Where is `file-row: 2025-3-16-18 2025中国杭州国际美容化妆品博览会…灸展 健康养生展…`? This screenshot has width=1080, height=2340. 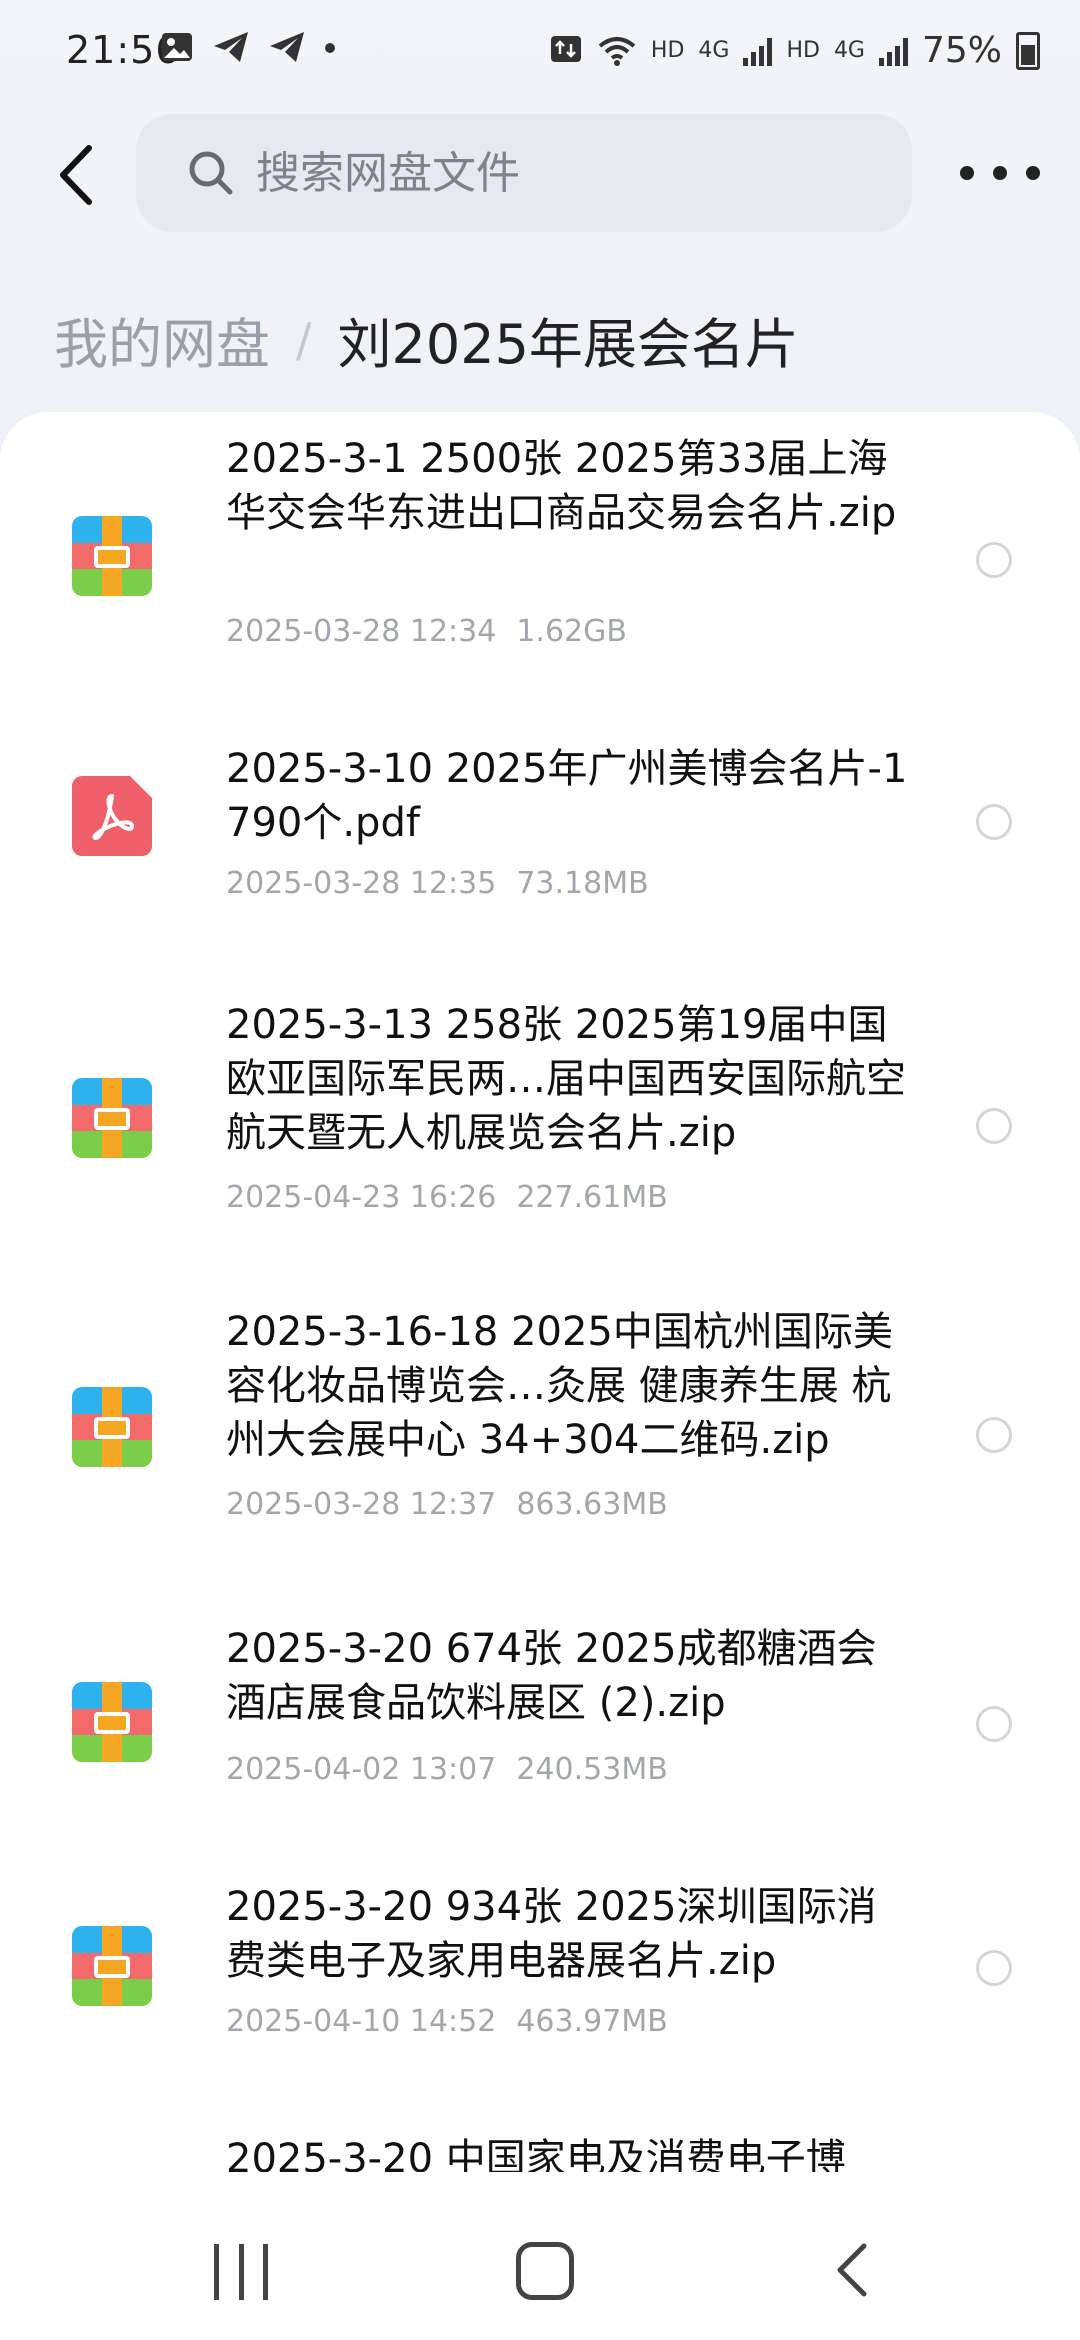
file-row: 2025-3-16-18 2025中国杭州国际美容化妆品博览会…灸展 健康养生展… is located at coordinates (540, 1415).